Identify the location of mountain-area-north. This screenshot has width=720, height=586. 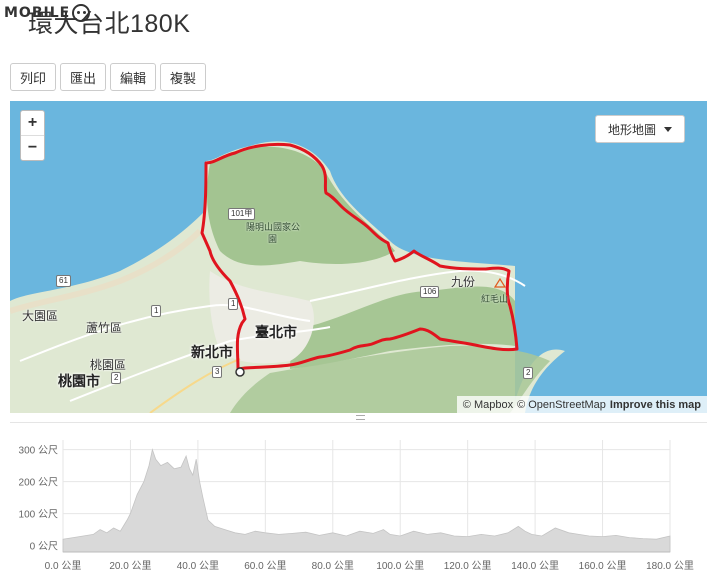
(301, 206).